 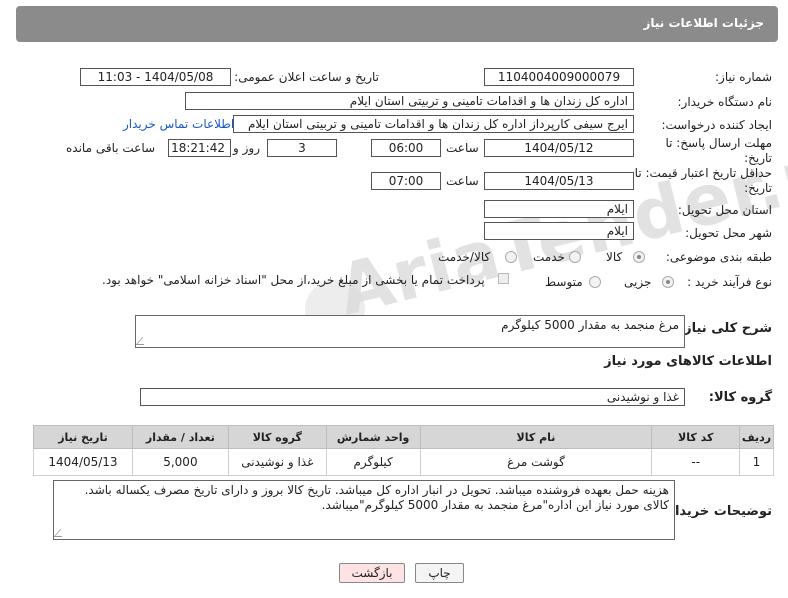 I want to click on goods-group-label: گروه کالا:, so click(x=740, y=397).